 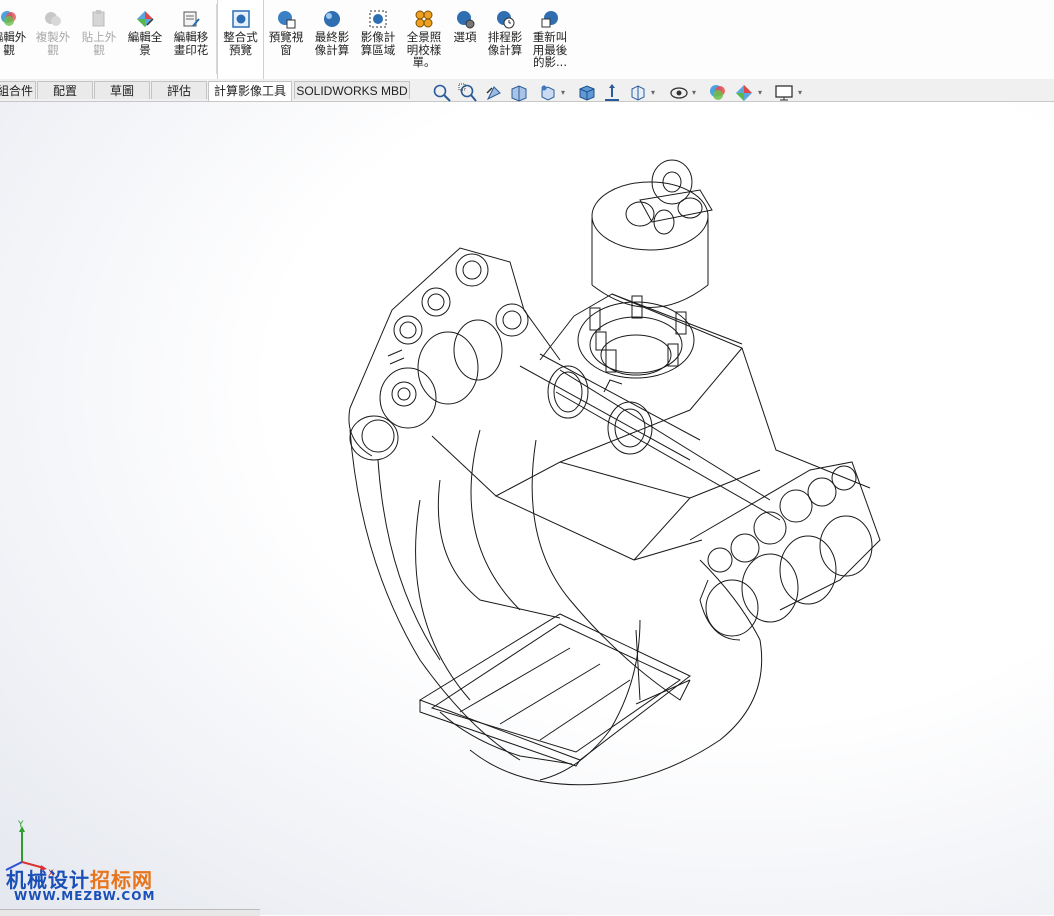 What do you see at coordinates (554, 690) in the screenshot?
I see `bottom-shoe` at bounding box center [554, 690].